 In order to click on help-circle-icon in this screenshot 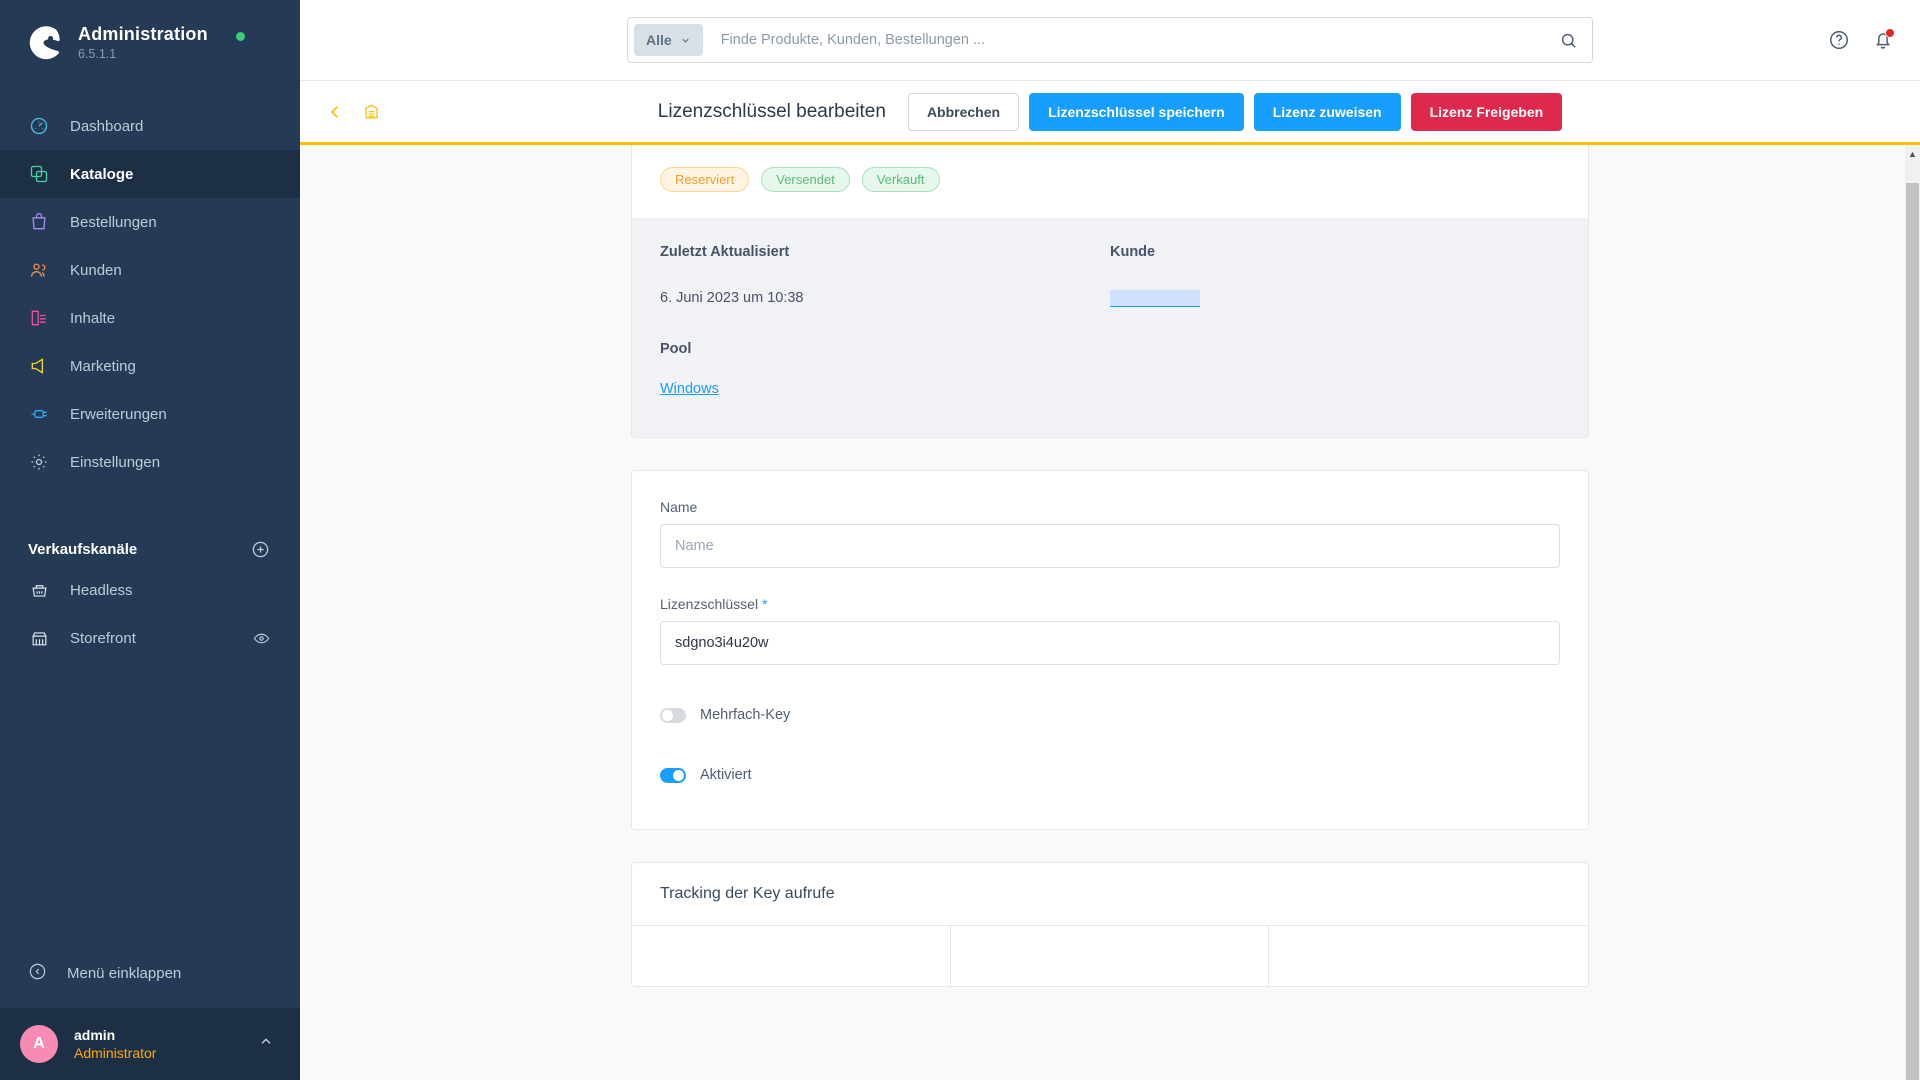, I will do `click(1839, 40)`.